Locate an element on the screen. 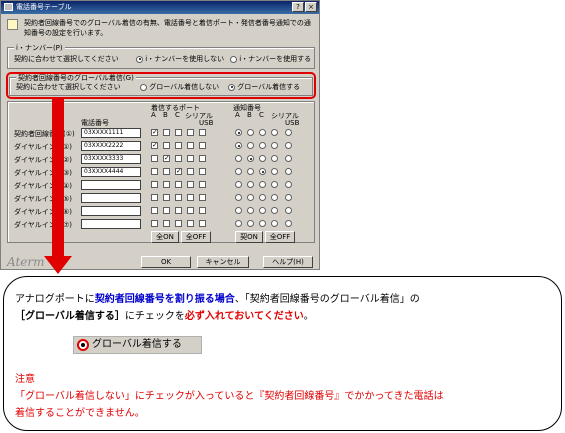 This screenshot has height=433, width=565. phone-field: 03XXXX3333 is located at coordinates (111, 159).